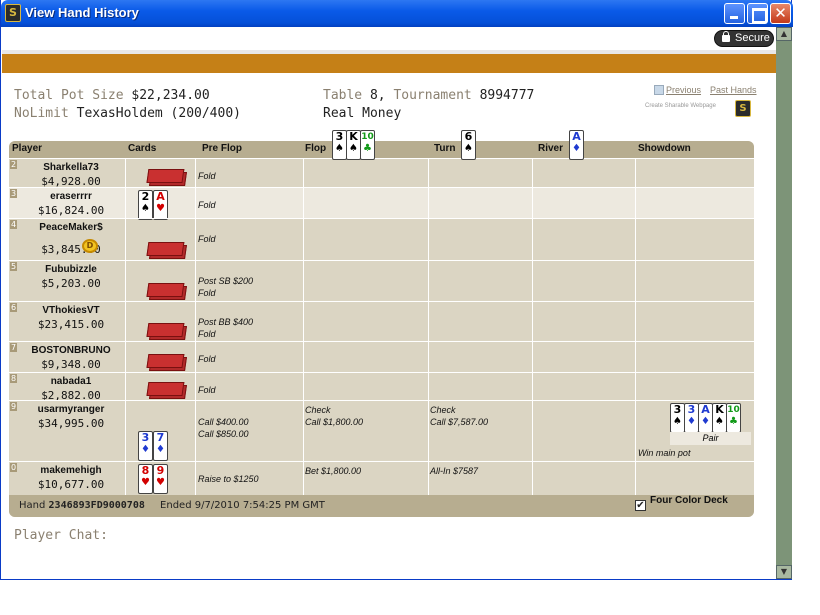 The height and width of the screenshot is (615, 820). I want to click on preflop-action: Raise to $1250, so click(228, 479).